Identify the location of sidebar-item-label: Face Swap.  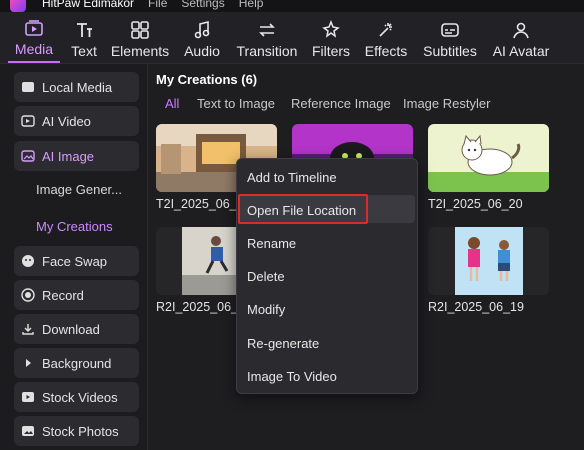
(75, 261).